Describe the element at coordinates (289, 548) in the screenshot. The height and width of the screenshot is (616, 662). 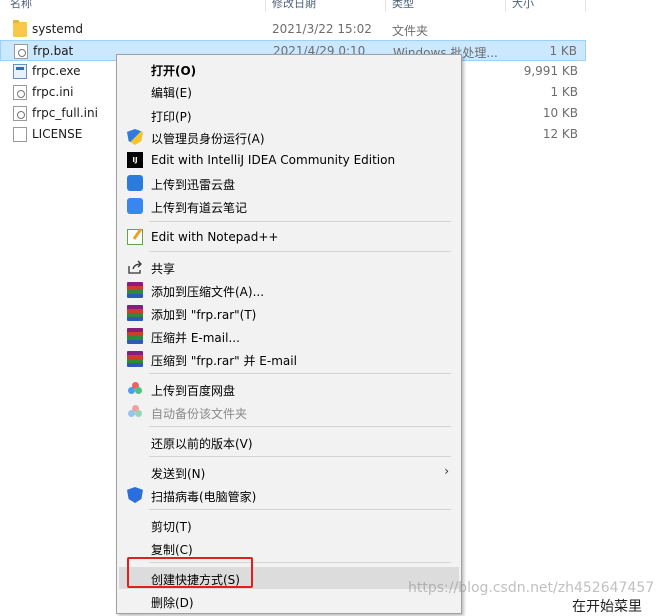
I see `menu-item-copy: 复制(C)` at that location.